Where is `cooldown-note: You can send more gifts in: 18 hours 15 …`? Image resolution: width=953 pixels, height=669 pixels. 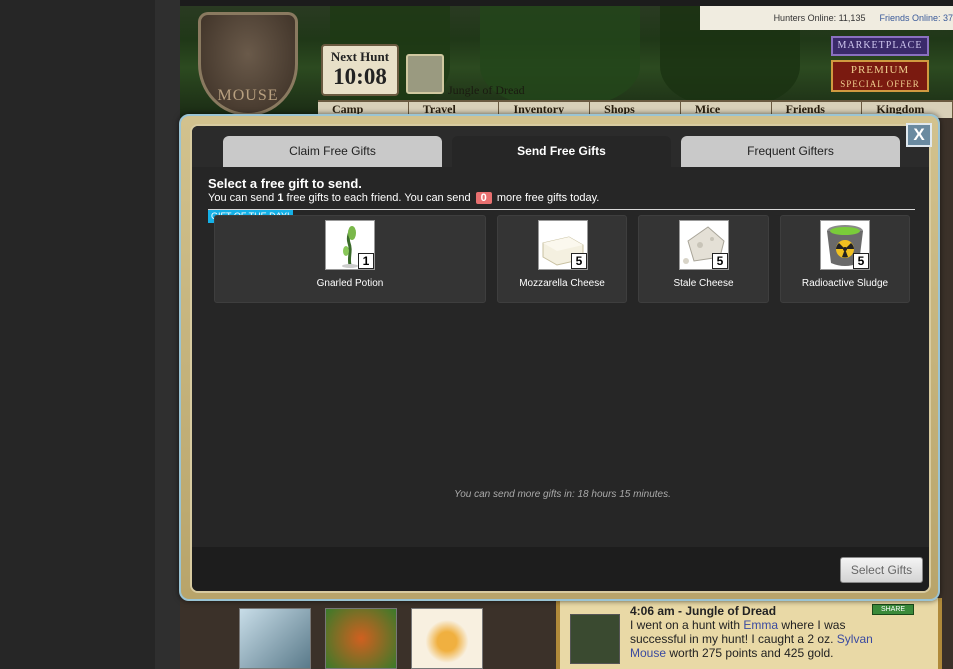
cooldown-note: You can send more gifts in: 18 hours 15 … is located at coordinates (562, 494).